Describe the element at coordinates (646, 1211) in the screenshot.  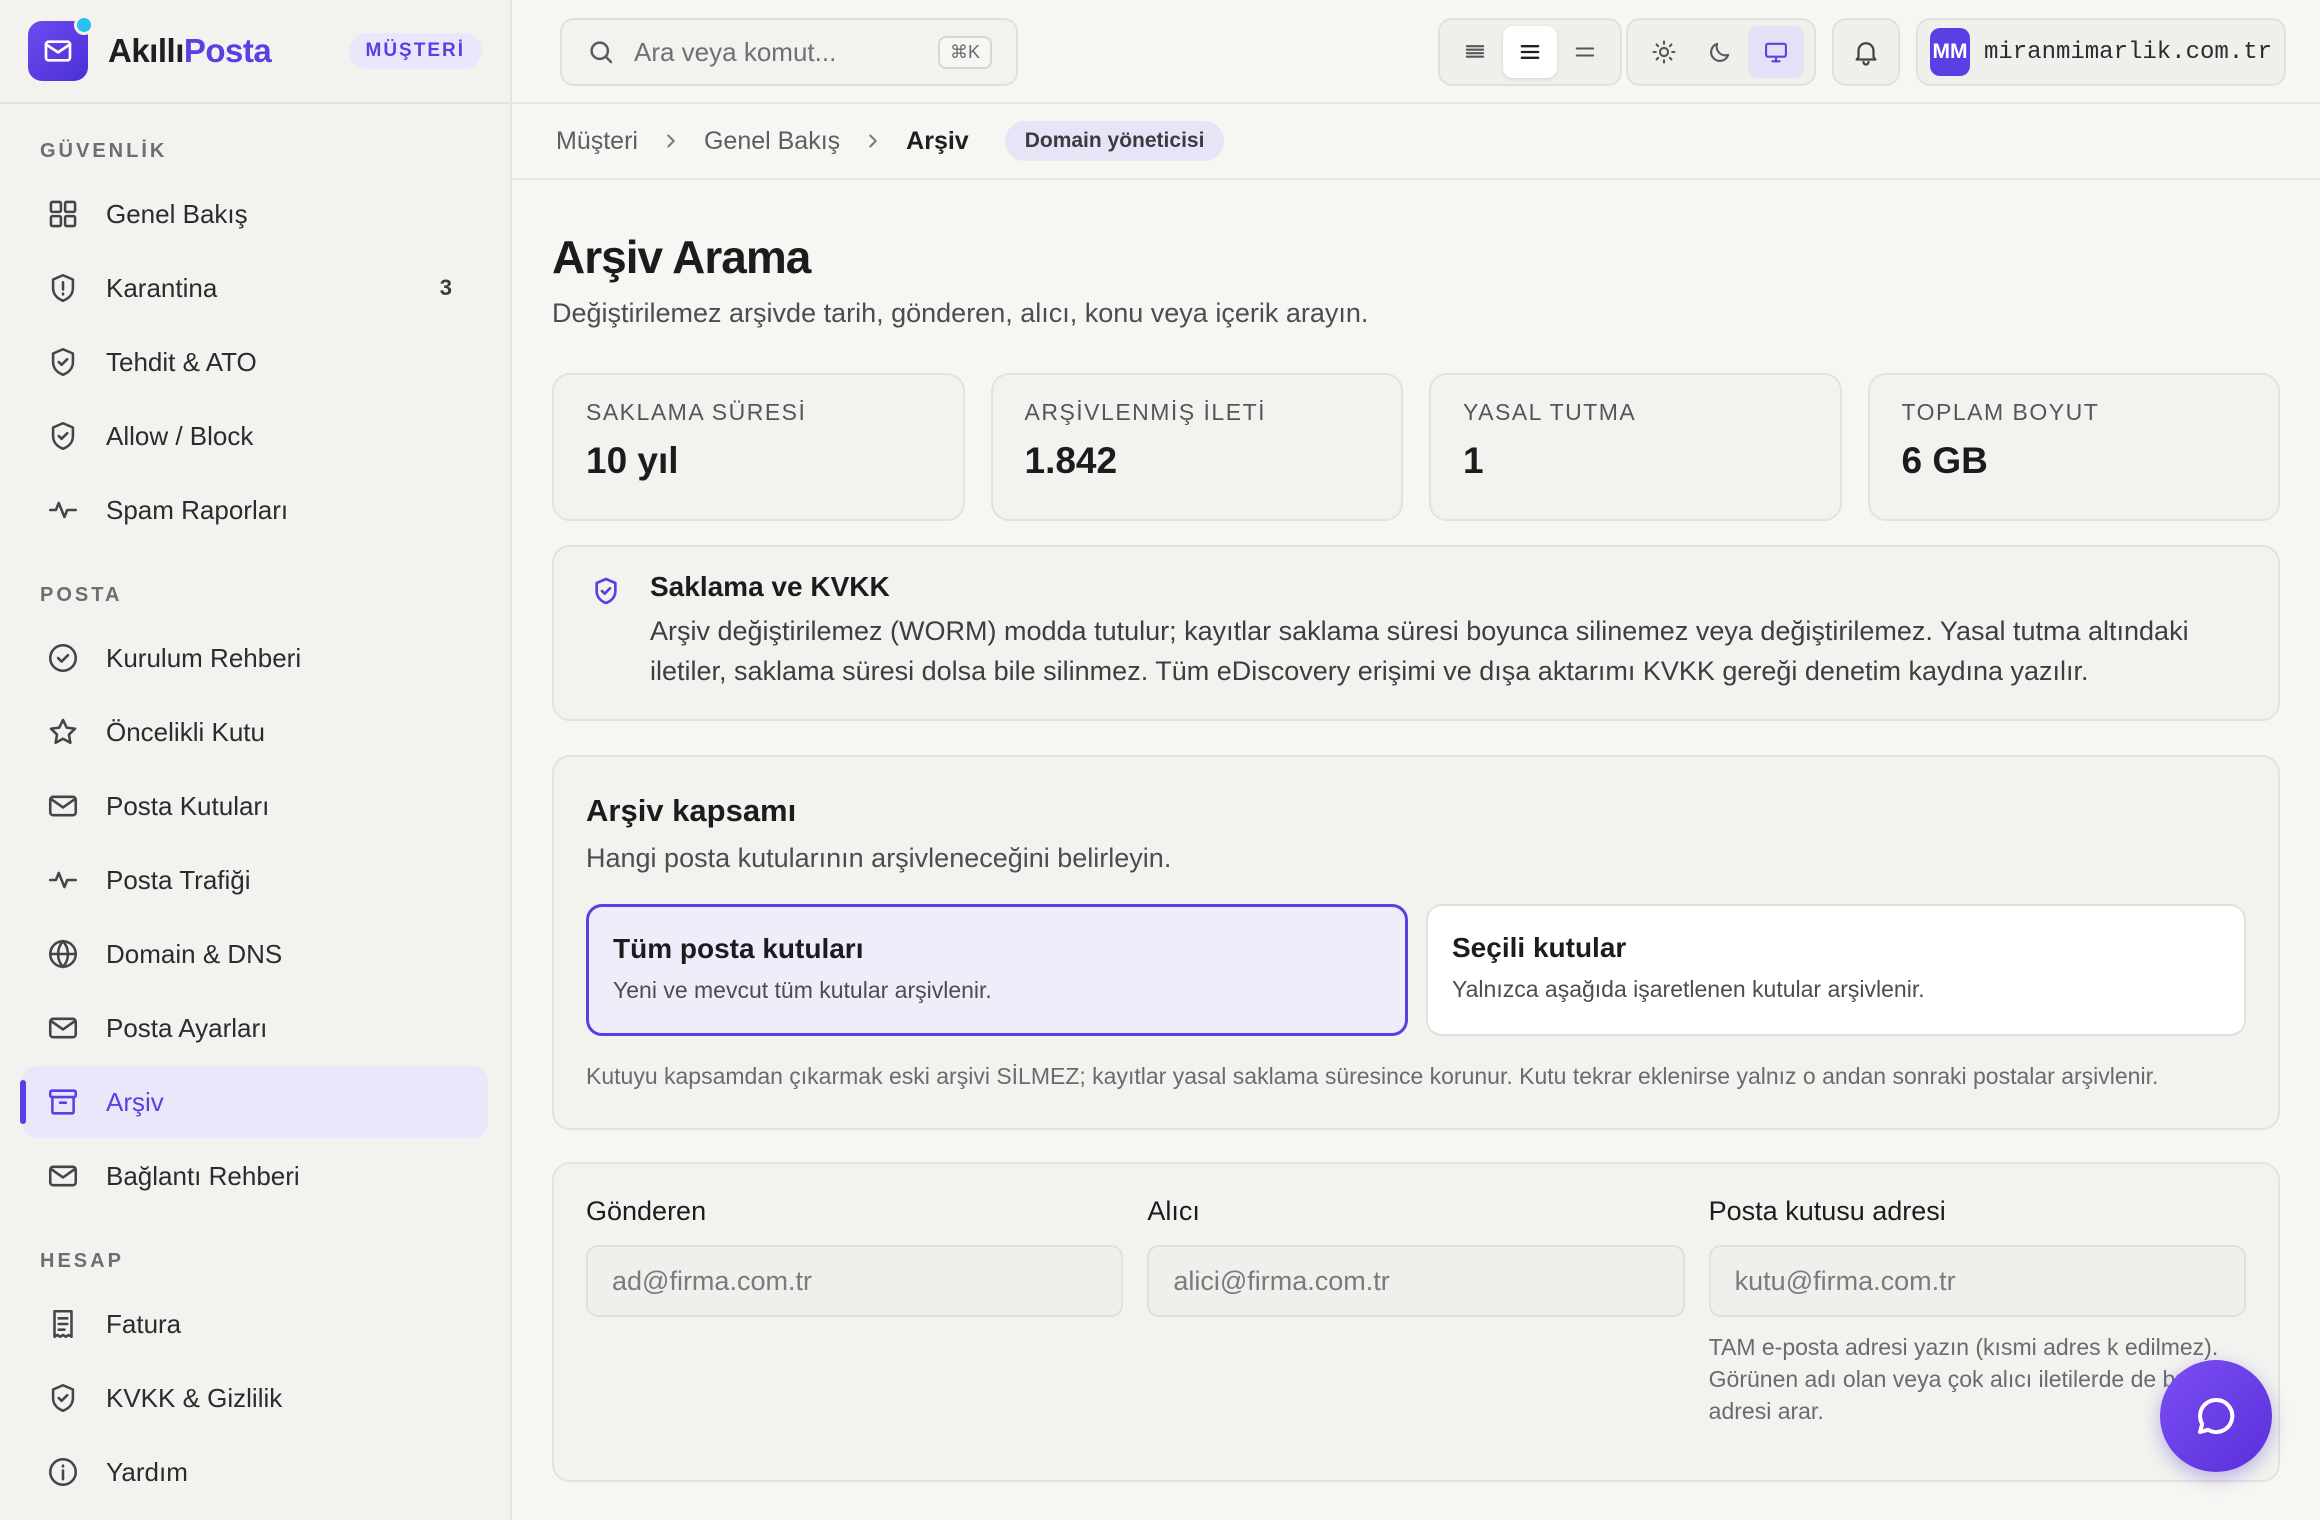
I see `field-label: Gönderen` at that location.